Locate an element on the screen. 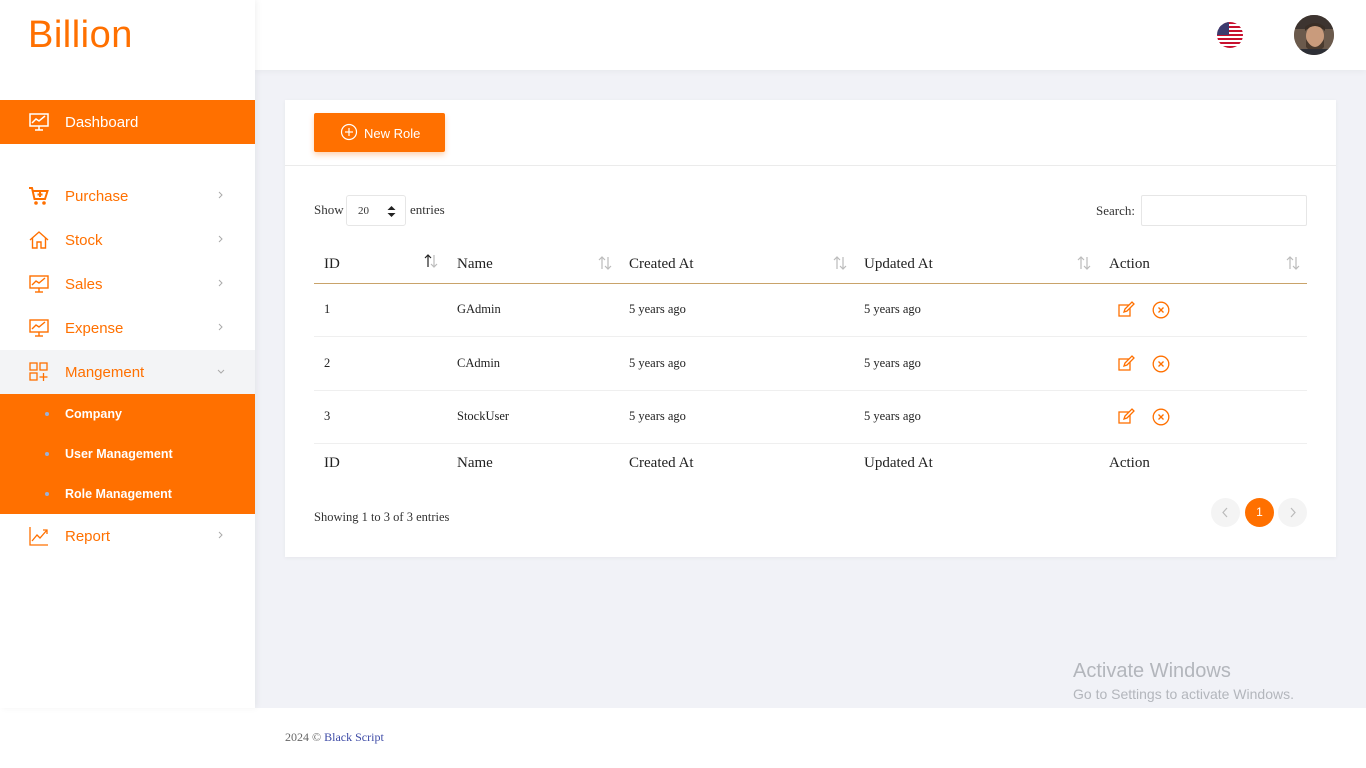  sidebar-item-label: Stock is located at coordinates (84, 240).